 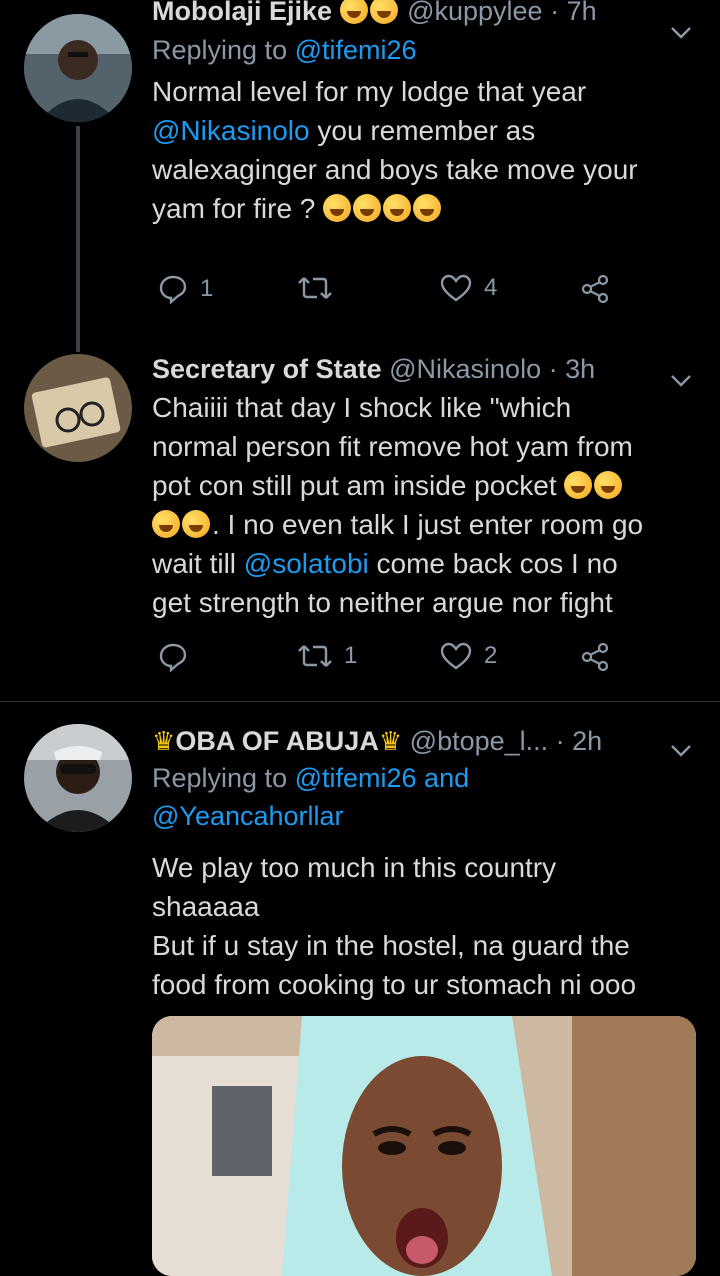 What do you see at coordinates (395, 169) in the screenshot?
I see `body-line: walexaginger and boys take move your` at bounding box center [395, 169].